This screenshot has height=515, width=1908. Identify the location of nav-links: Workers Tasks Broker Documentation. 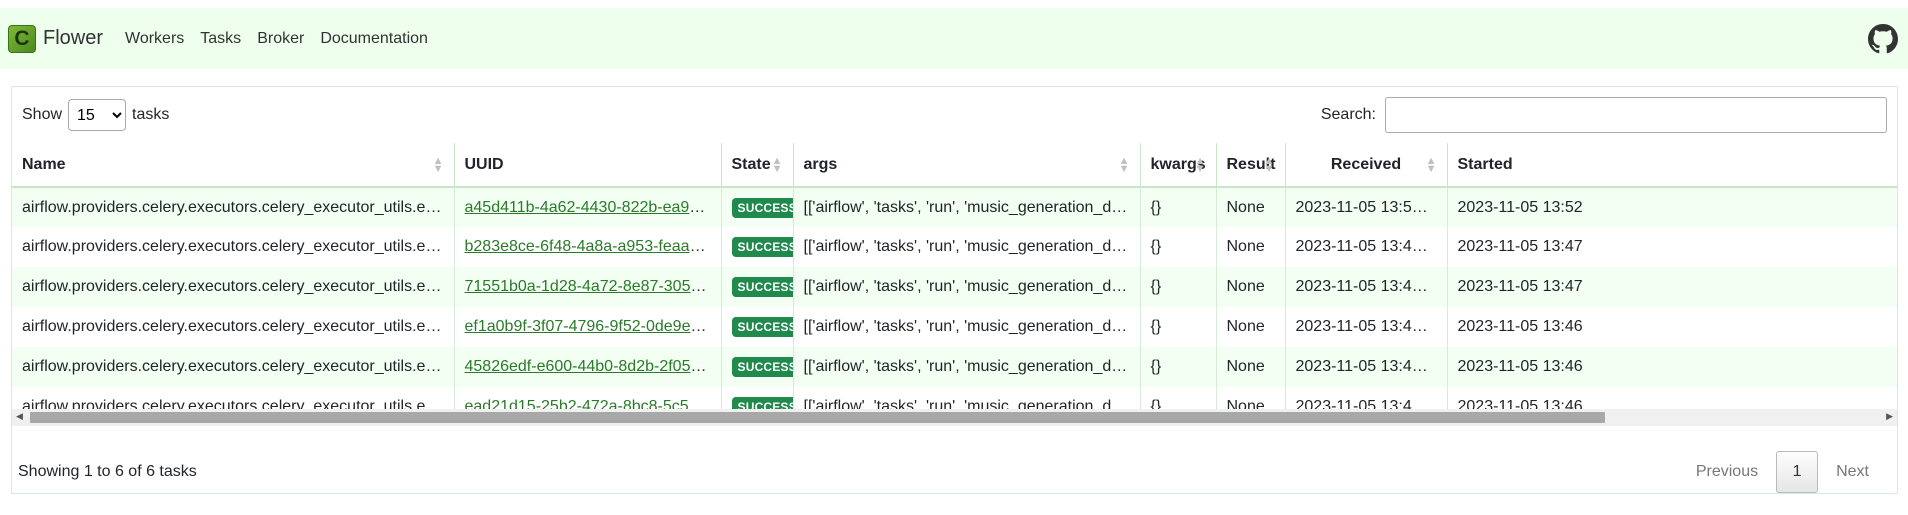
(284, 39).